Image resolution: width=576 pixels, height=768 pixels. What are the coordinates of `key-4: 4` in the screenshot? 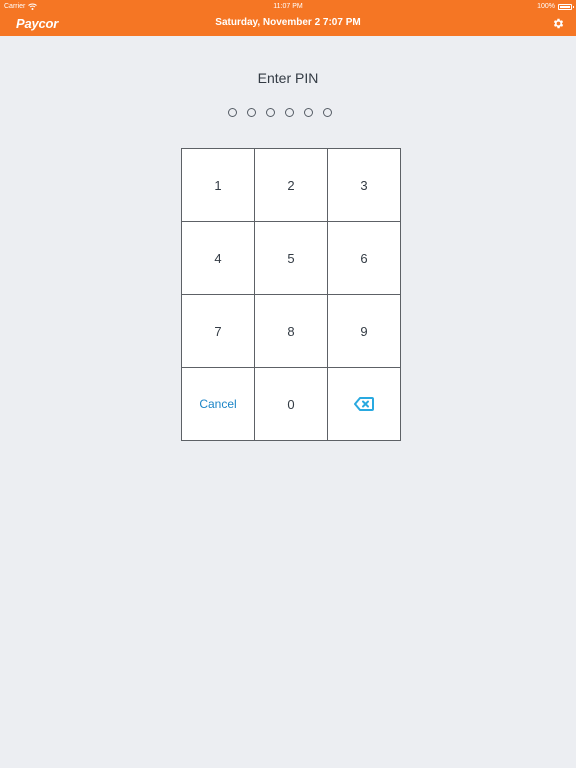 It's located at (218, 258).